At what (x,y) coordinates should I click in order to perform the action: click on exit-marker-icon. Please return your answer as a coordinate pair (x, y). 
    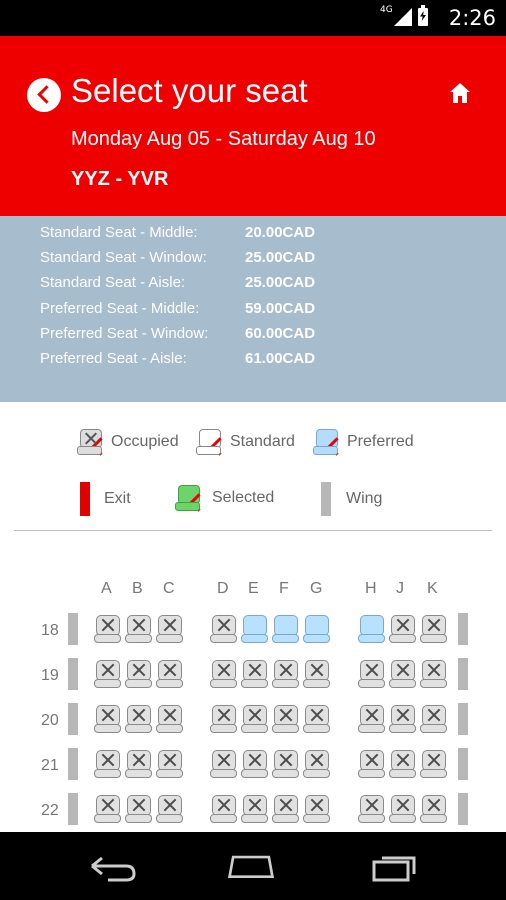
    Looking at the image, I should click on (85, 499).